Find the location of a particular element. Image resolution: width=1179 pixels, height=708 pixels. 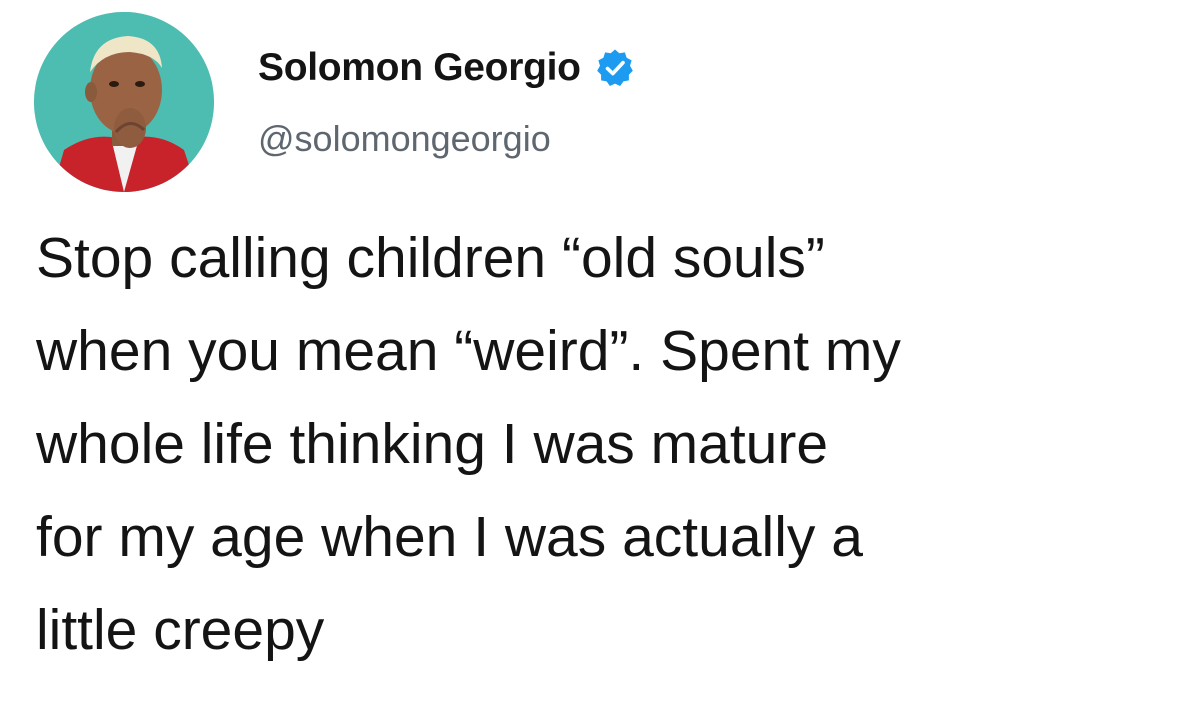

tweet-text-line: when you mean “weird”. Spent my is located at coordinates (468, 351).